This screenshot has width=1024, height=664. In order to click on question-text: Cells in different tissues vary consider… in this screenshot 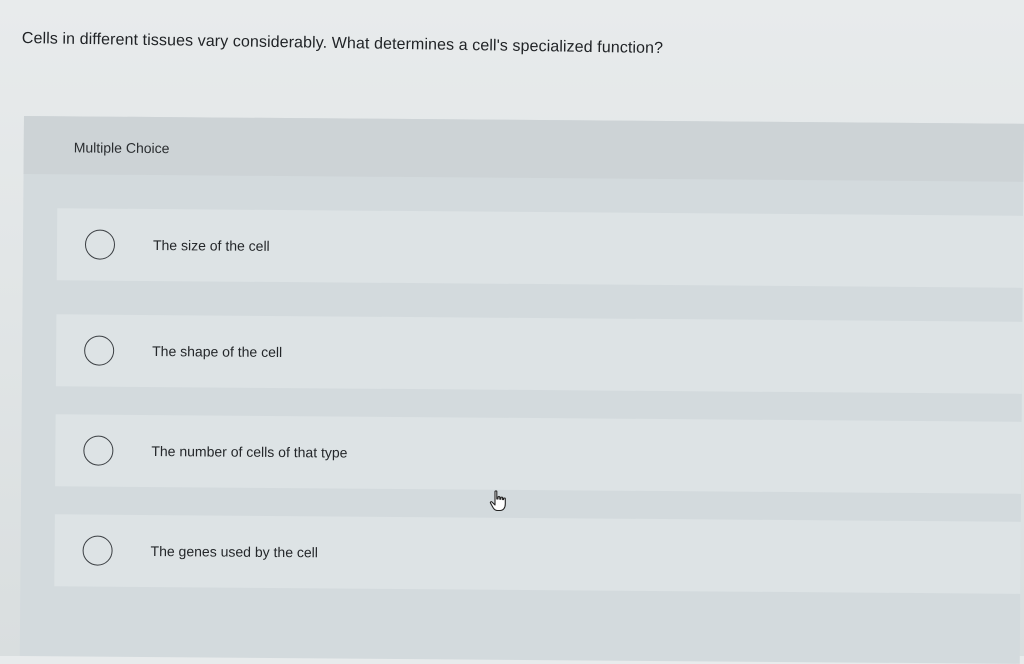, I will do `click(342, 44)`.